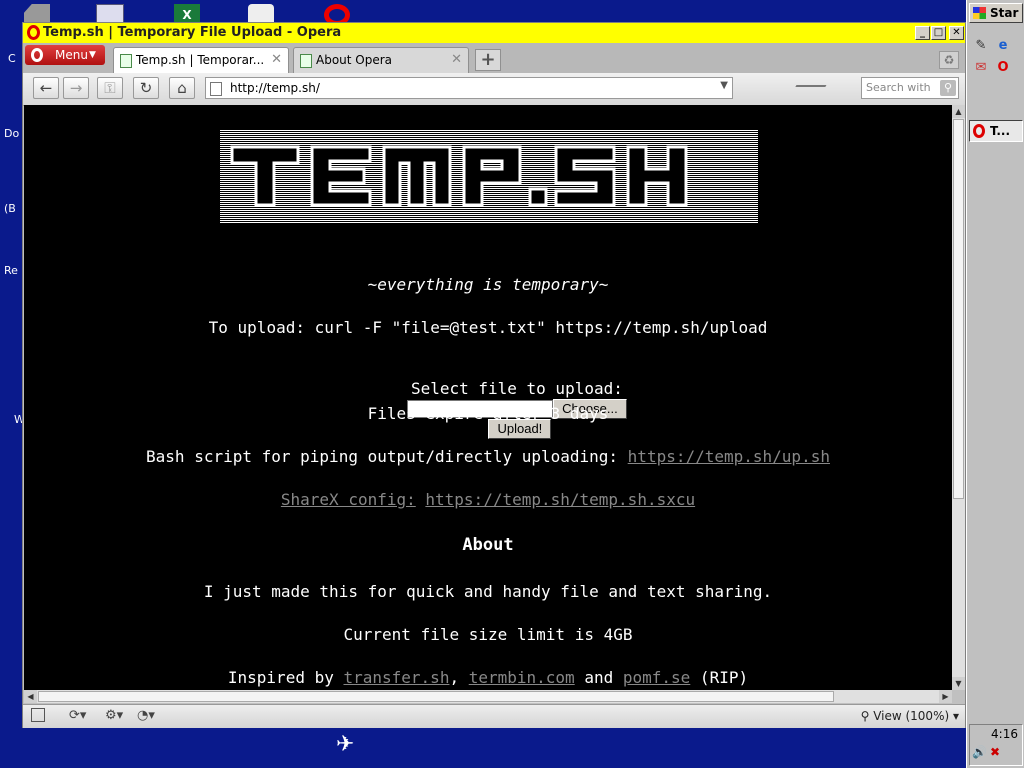  Describe the element at coordinates (285, 677) in the screenshot. I see `inspired-prefix: Inspired by` at that location.